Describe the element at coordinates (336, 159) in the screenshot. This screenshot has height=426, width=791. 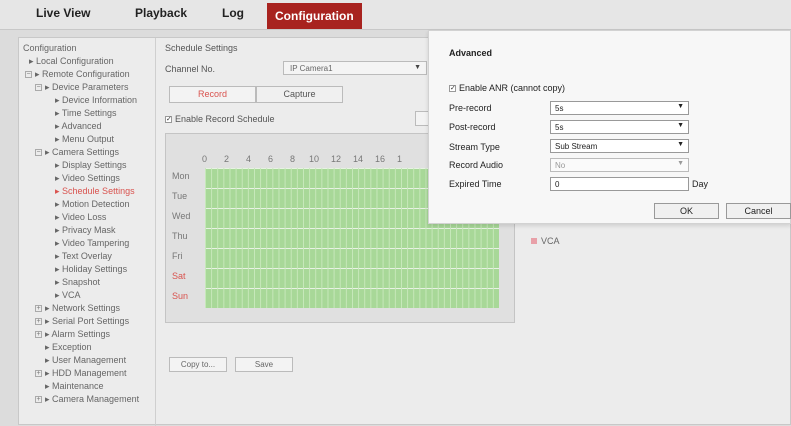
I see `hour-label: 12` at that location.